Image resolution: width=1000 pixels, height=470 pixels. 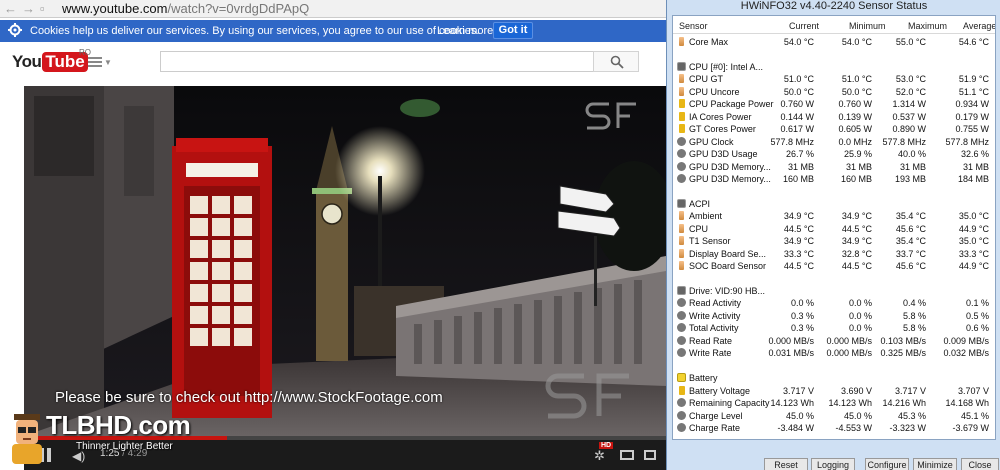 I want to click on sensor-row: Total Activity 0.3 % 0.0 % 5.8 % 0.6 %, so click(x=834, y=328).